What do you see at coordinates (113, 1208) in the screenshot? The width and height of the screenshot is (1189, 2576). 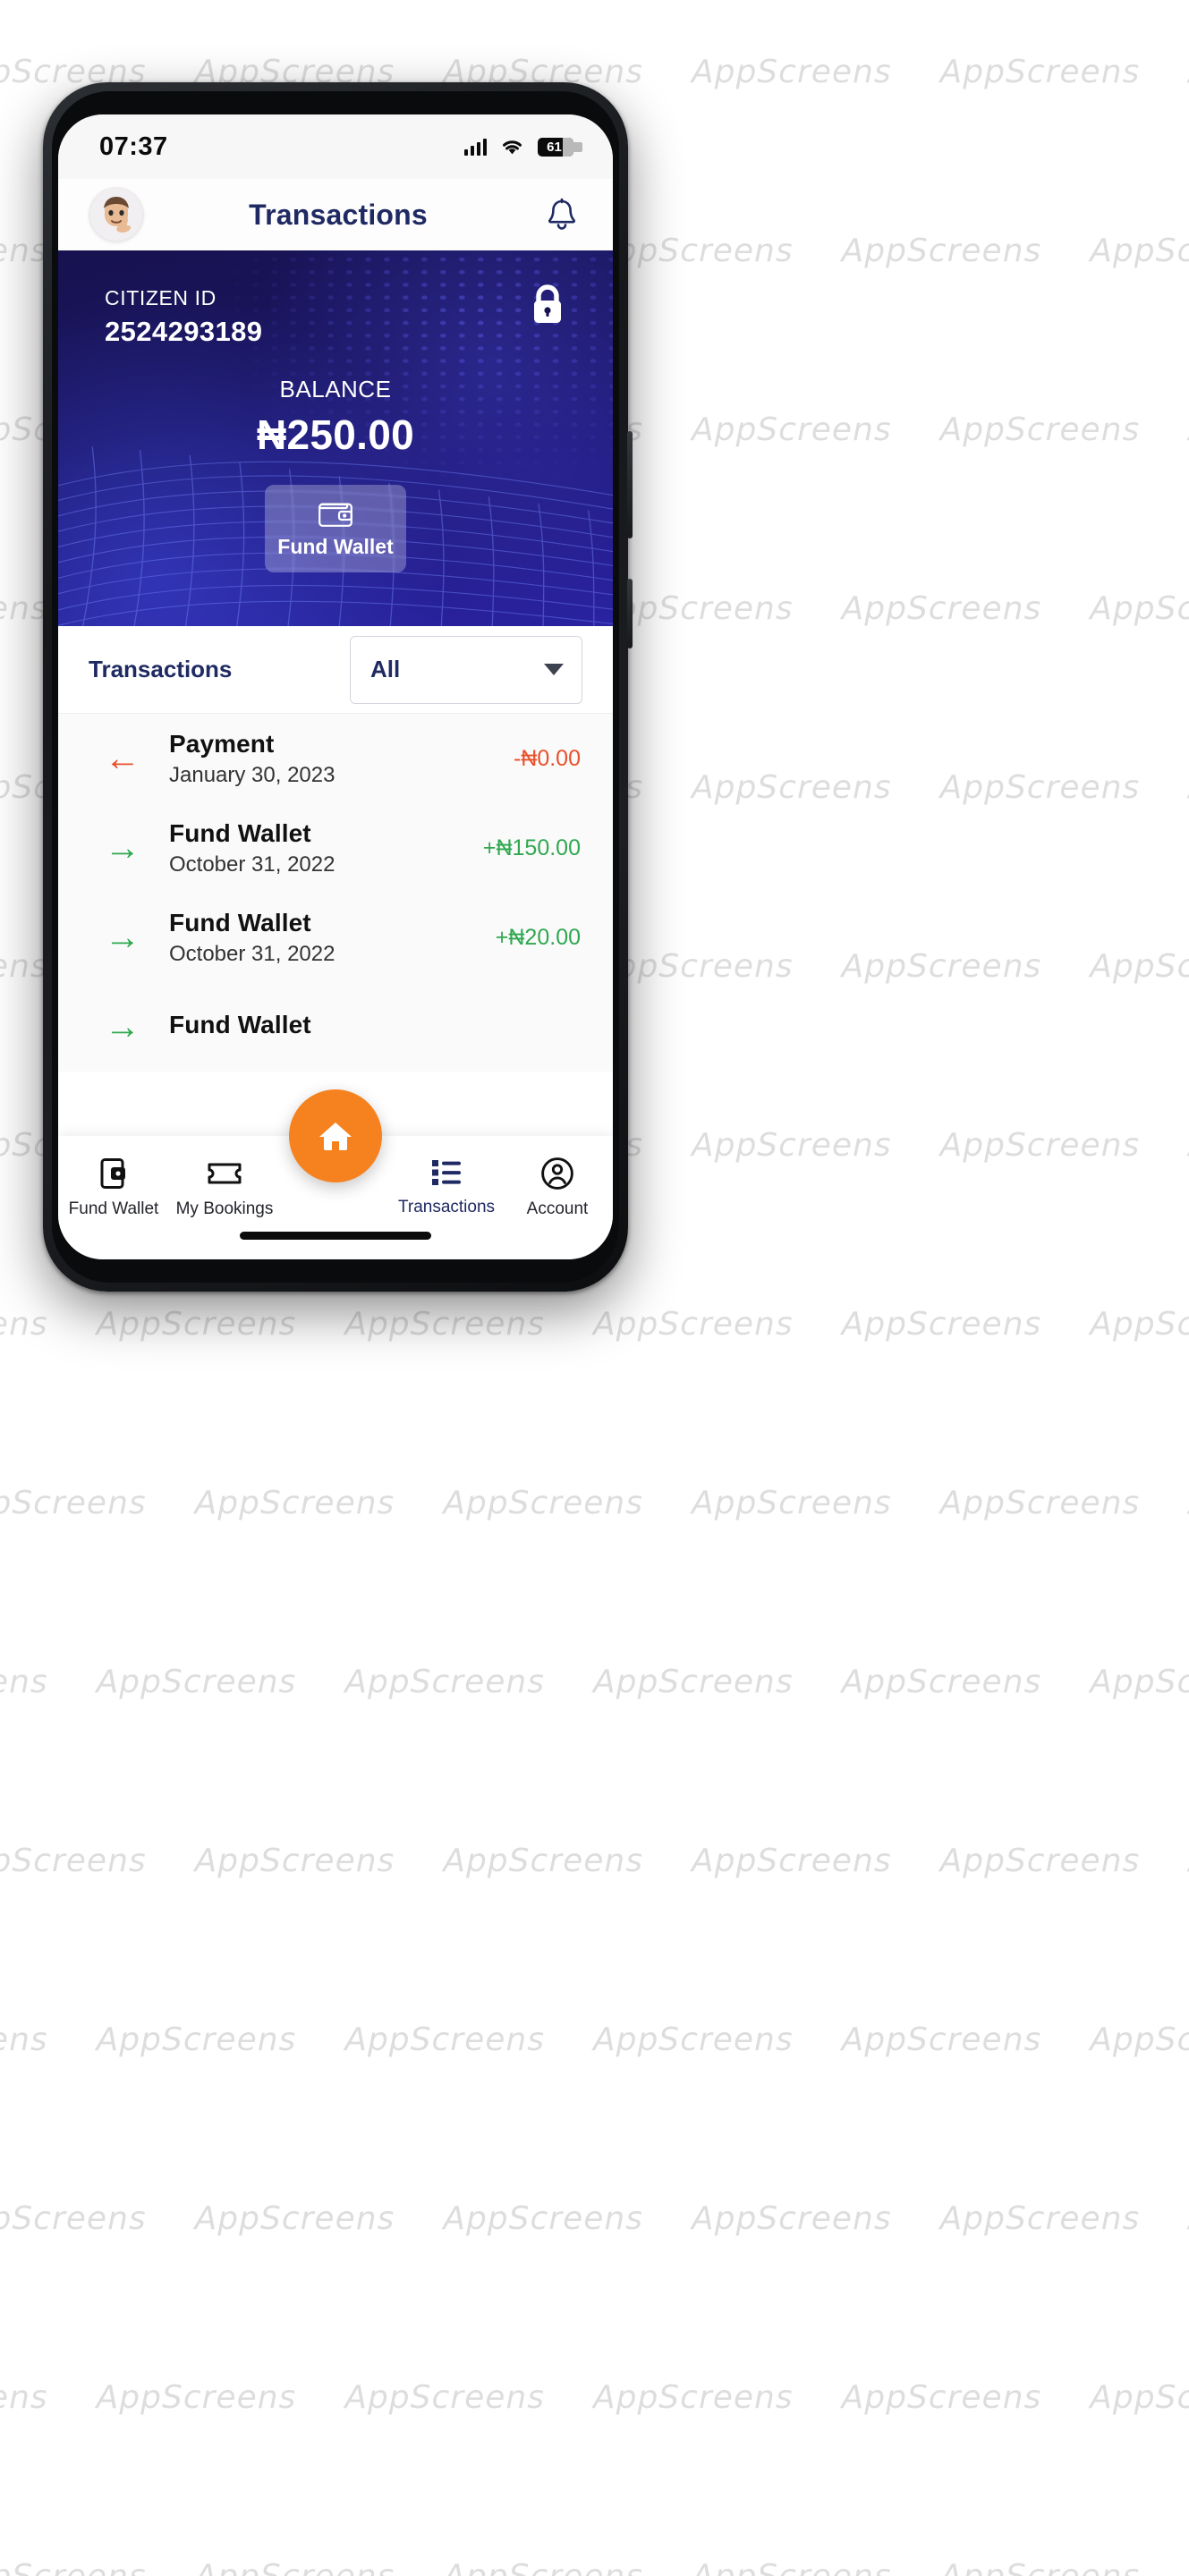 I see `nav-label: Fund Wallet` at bounding box center [113, 1208].